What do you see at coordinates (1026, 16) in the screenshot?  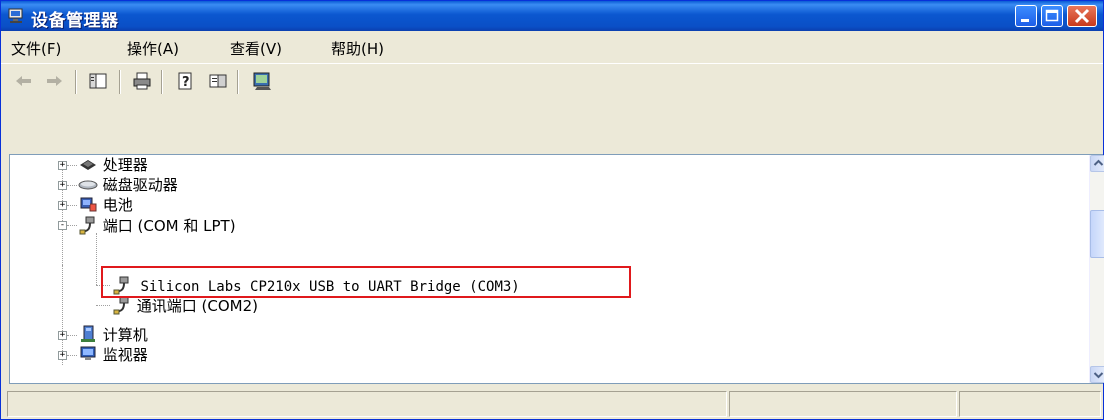 I see `minimize-button` at bounding box center [1026, 16].